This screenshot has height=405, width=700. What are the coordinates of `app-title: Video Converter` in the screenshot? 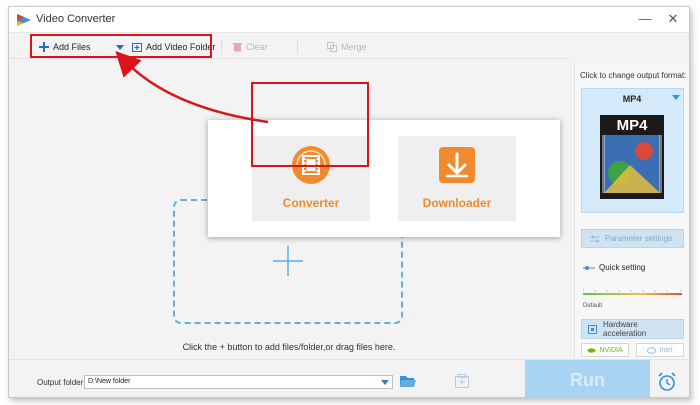 It's located at (76, 19).